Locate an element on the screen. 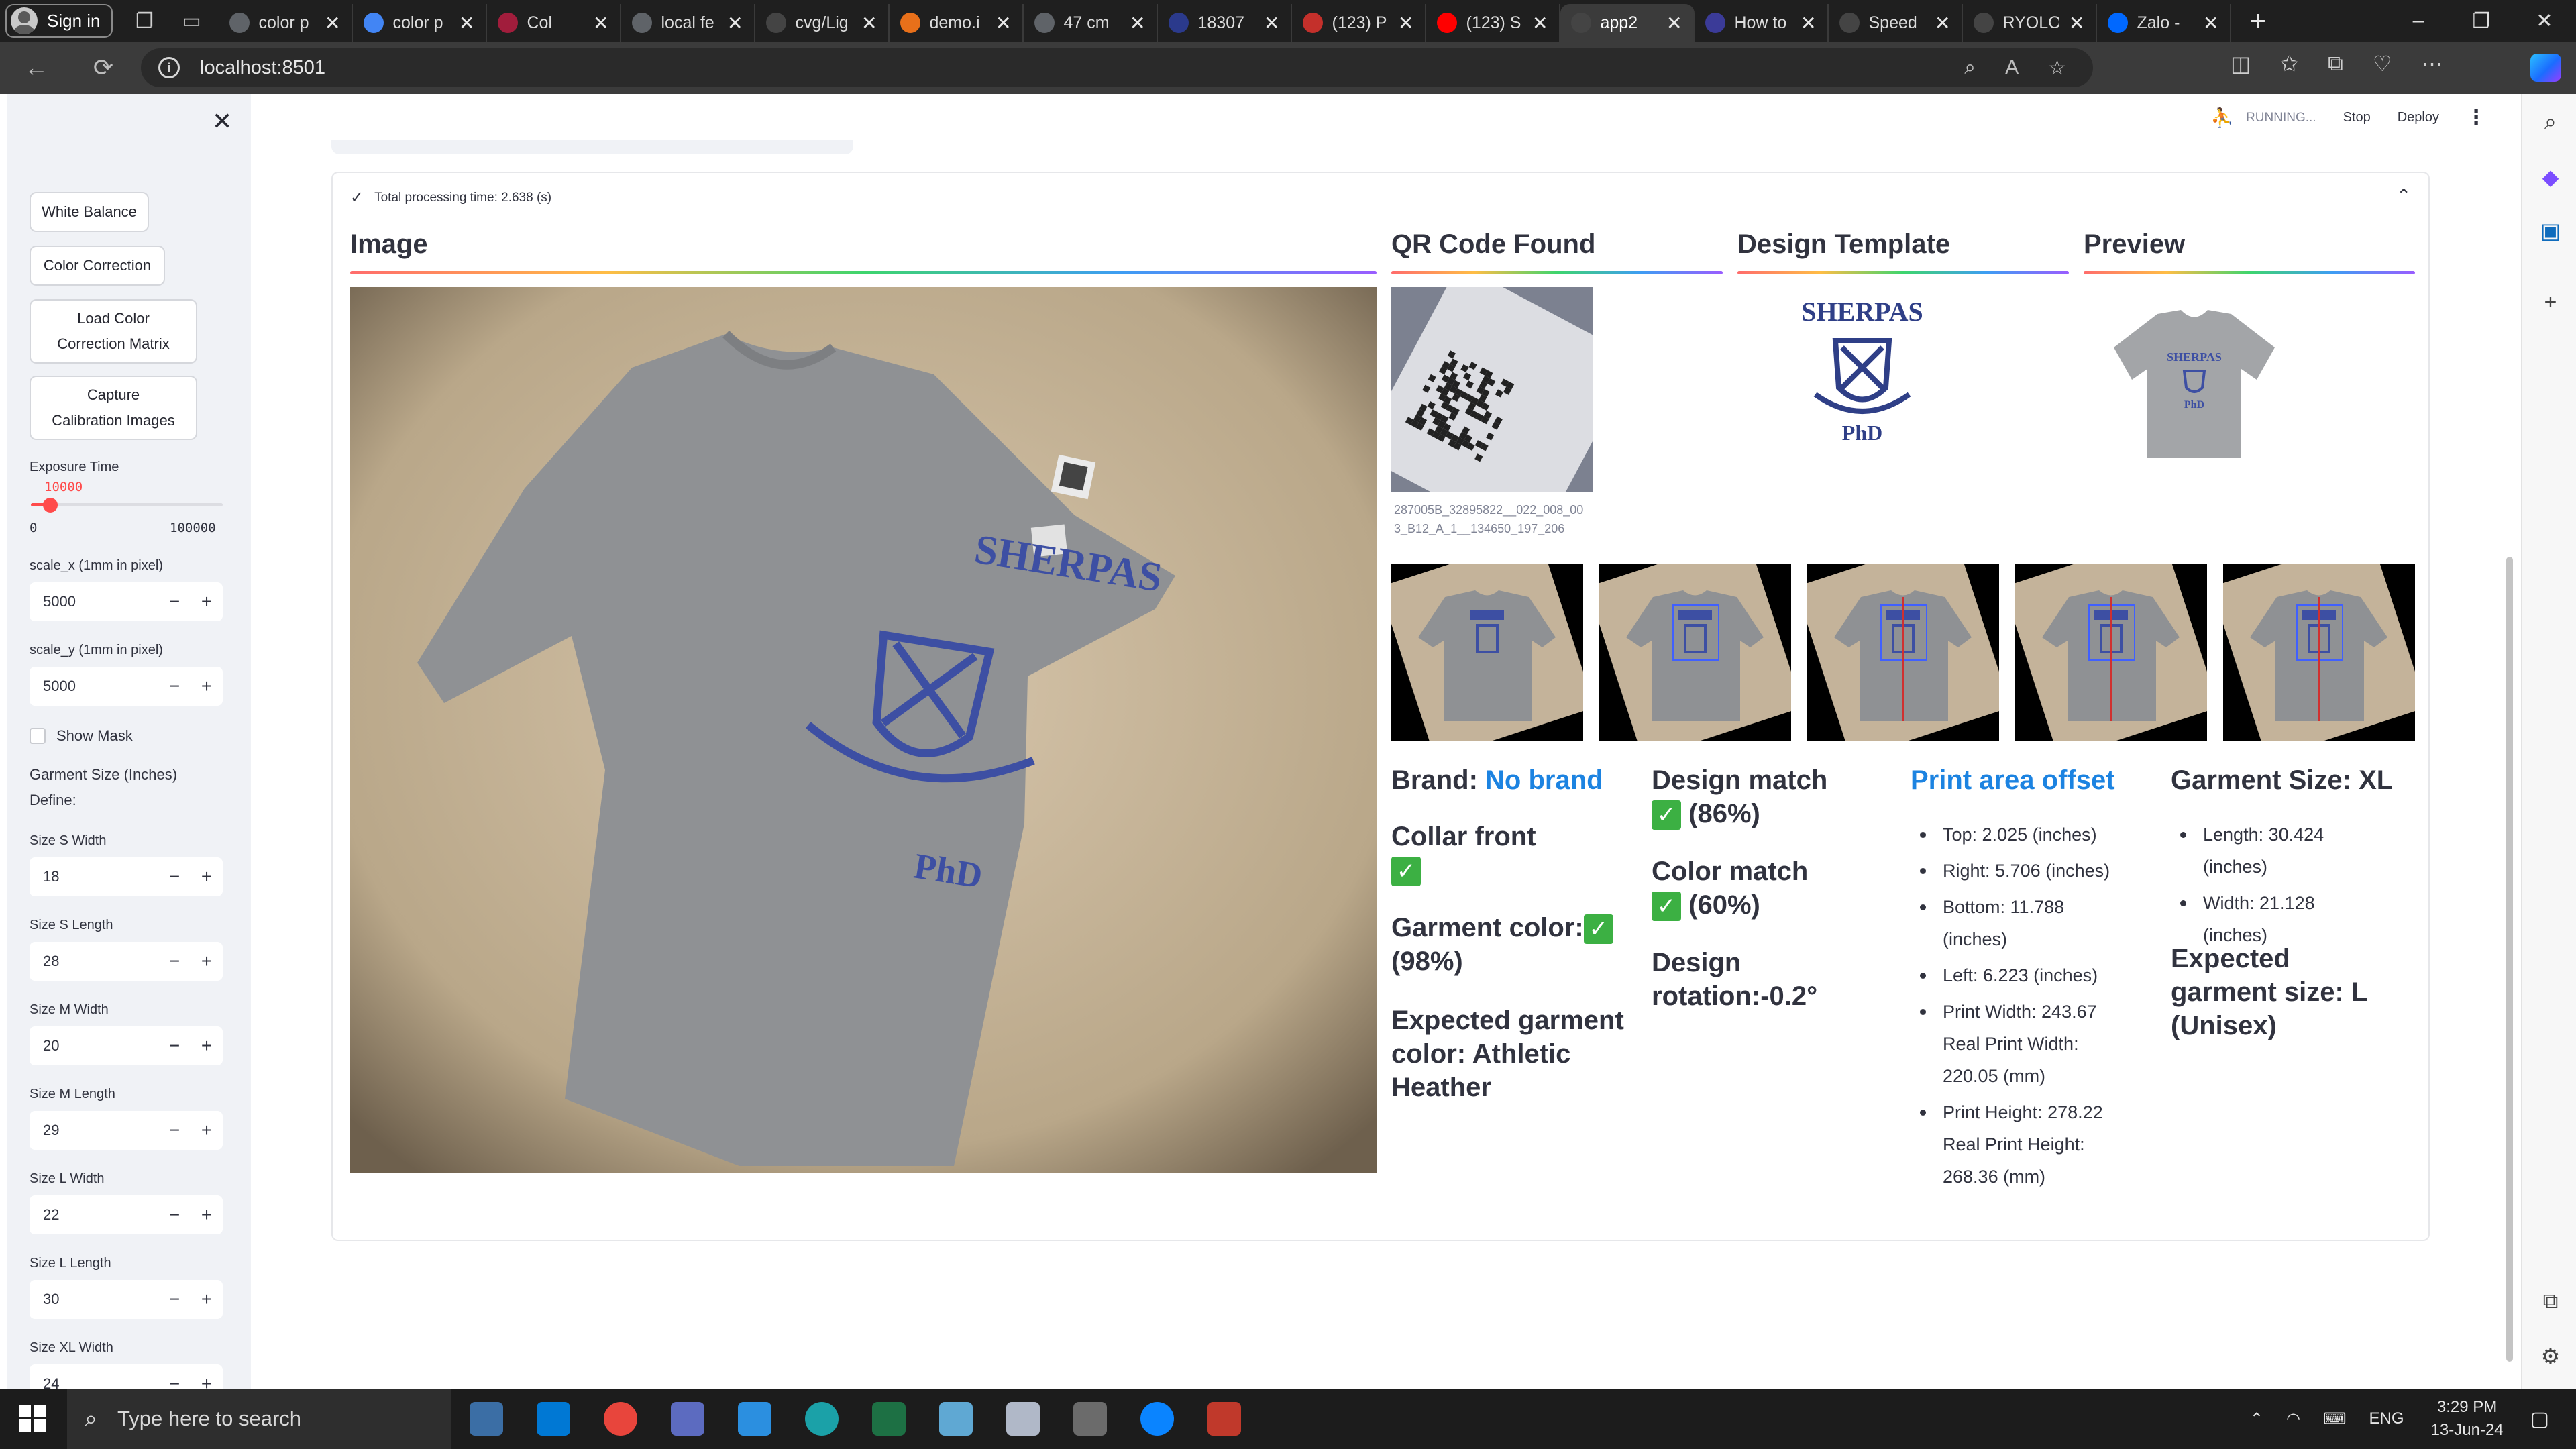 The width and height of the screenshot is (2576, 1449). size-value: 28 is located at coordinates (94, 961).